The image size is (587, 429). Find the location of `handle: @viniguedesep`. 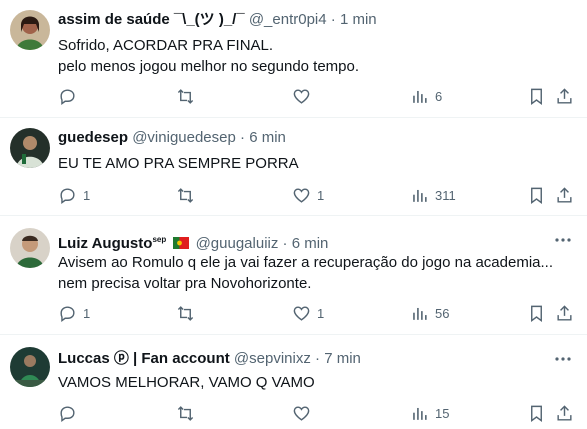

handle: @viniguedesep is located at coordinates (184, 137).